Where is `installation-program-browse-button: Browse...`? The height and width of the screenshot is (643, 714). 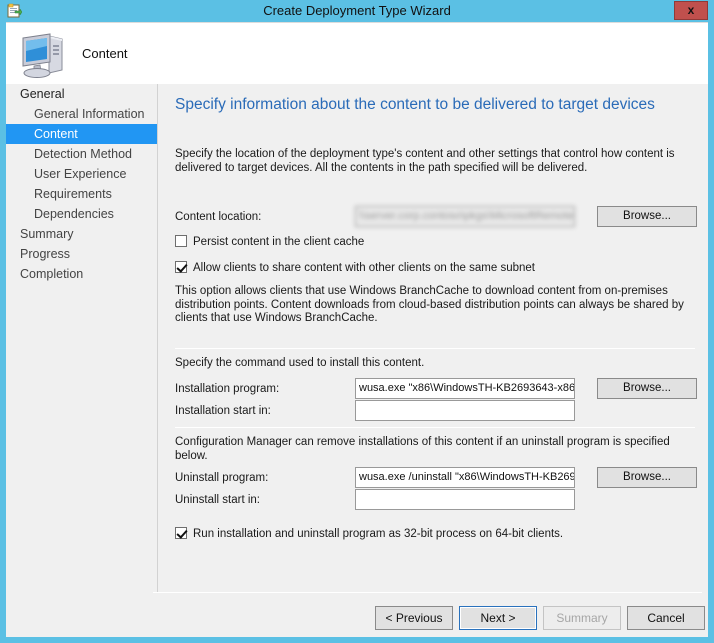 installation-program-browse-button: Browse... is located at coordinates (647, 388).